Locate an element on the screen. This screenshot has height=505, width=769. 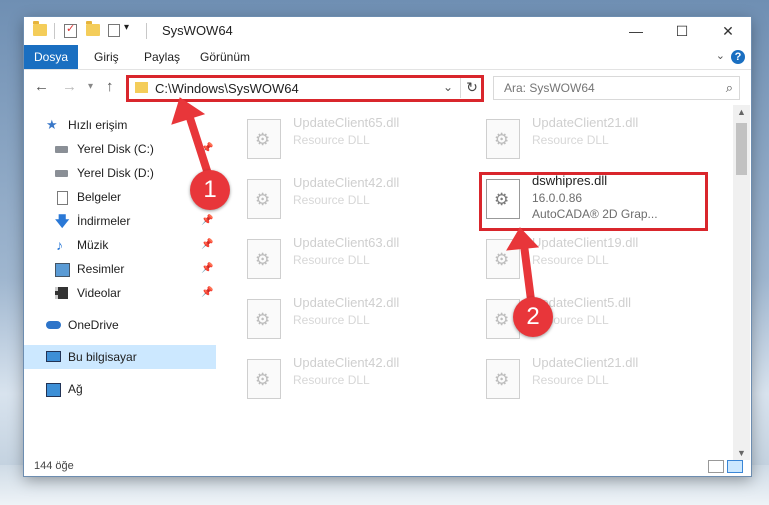
step-2-badge: 2 is located at coordinates (533, 317).